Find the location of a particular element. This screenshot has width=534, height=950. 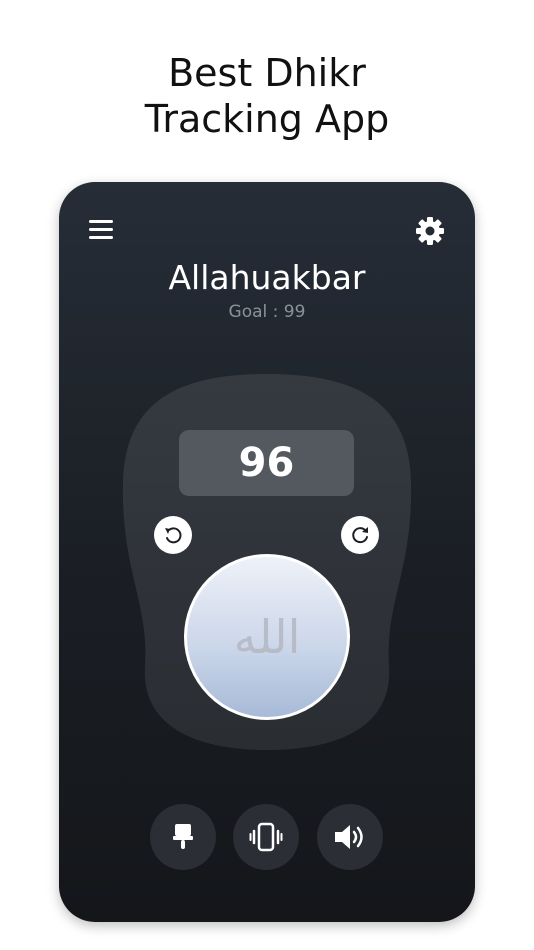

speaker-icon is located at coordinates (349, 837).